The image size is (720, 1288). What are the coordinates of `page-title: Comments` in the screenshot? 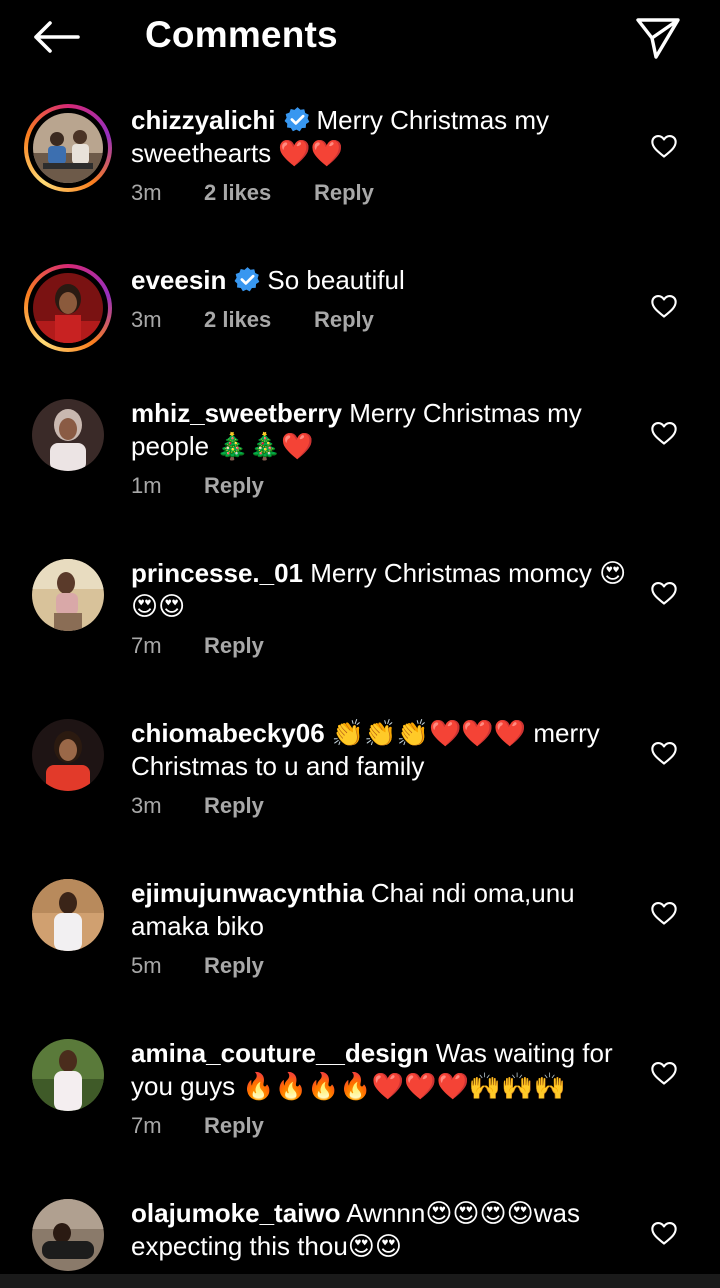 It's located at (241, 34).